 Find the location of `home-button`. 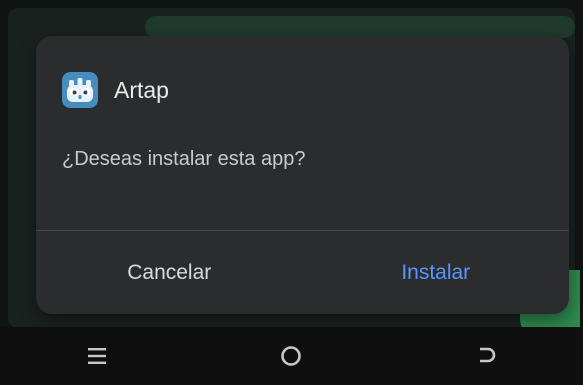

home-button is located at coordinates (291, 356).